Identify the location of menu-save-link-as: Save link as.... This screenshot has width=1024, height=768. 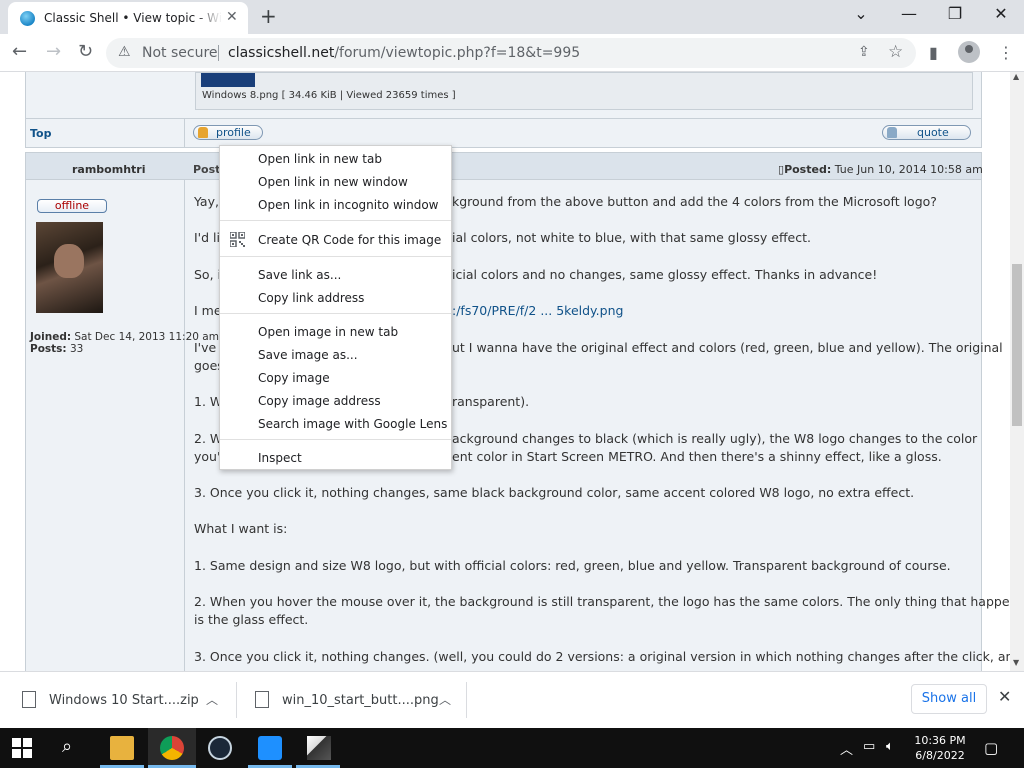
(299, 275).